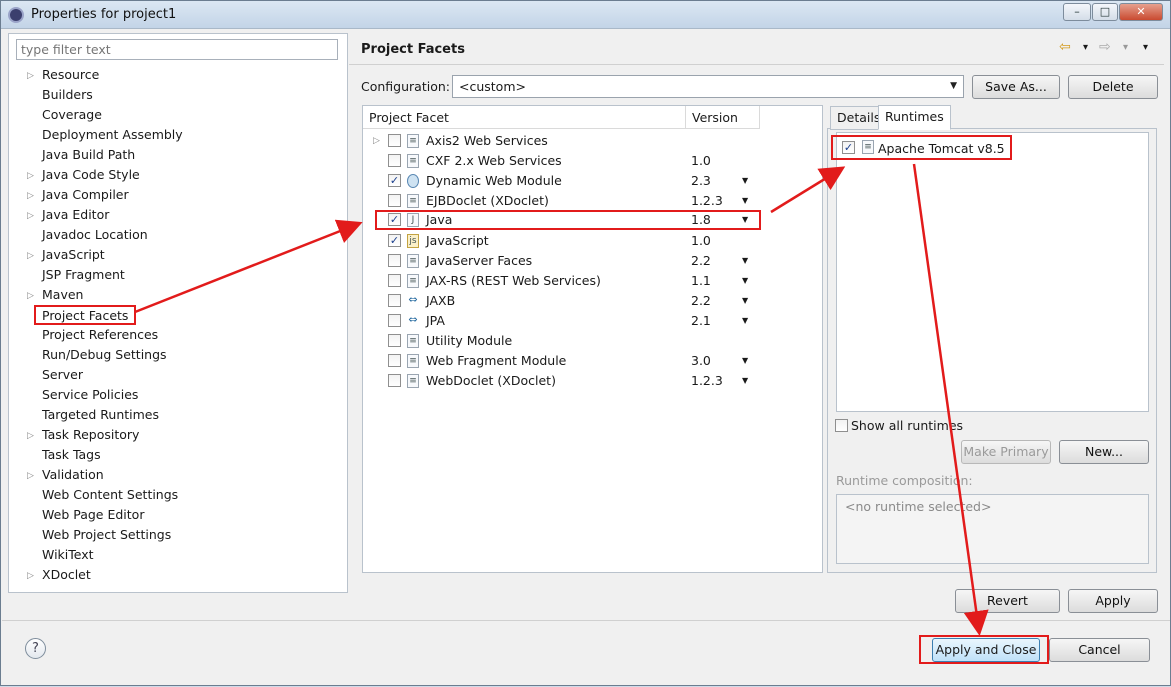 The height and width of the screenshot is (687, 1171). What do you see at coordinates (592, 181) in the screenshot?
I see `facet-row: ✓ Dynamic Web Module 2.3 ▼` at bounding box center [592, 181].